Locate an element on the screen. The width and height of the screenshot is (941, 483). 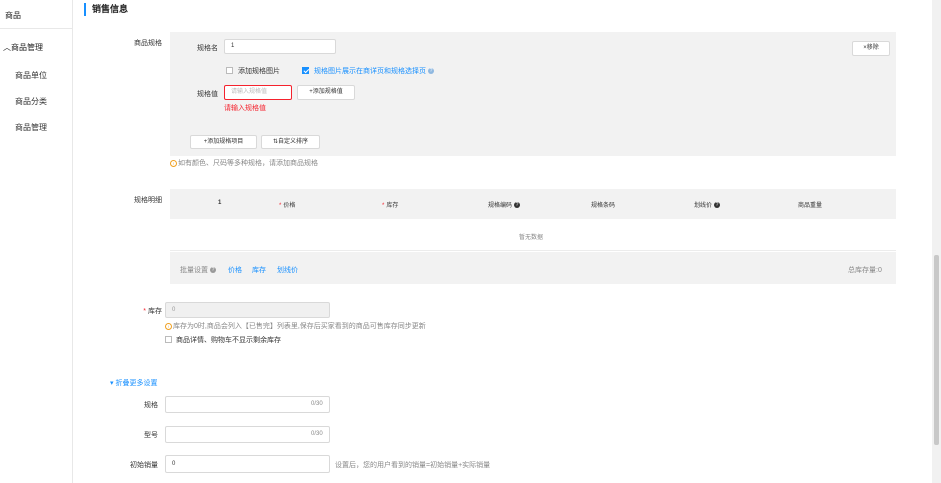
batch-label: 批量设置 is located at coordinates (194, 270).